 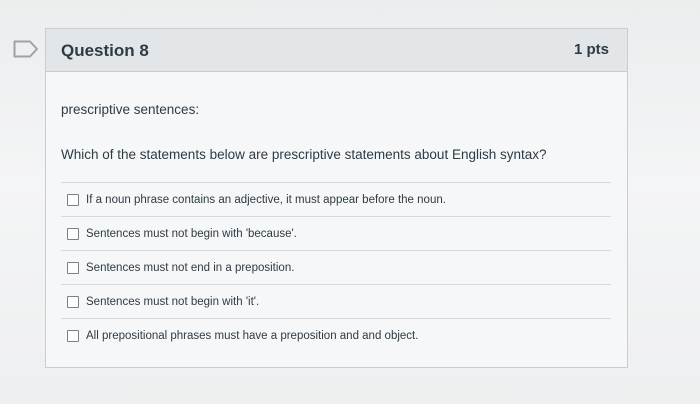 What do you see at coordinates (336, 233) in the screenshot?
I see `answer-option: Sentences must not begin with 'because'.` at bounding box center [336, 233].